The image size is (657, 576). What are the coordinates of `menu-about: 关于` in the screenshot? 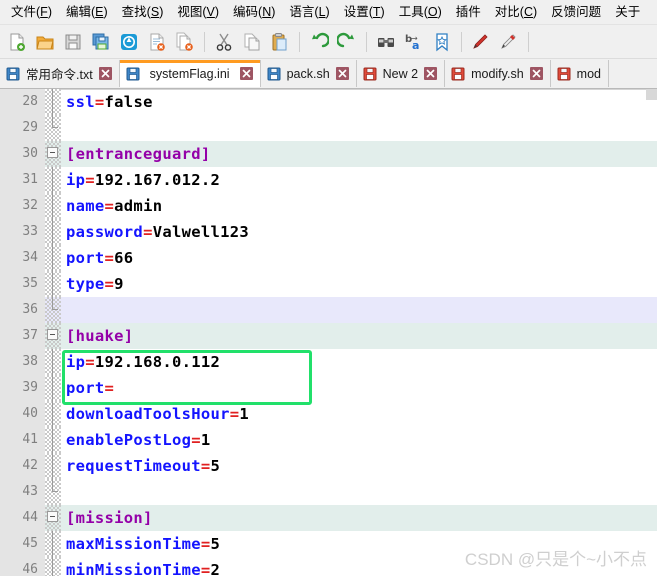 It's located at (627, 12).